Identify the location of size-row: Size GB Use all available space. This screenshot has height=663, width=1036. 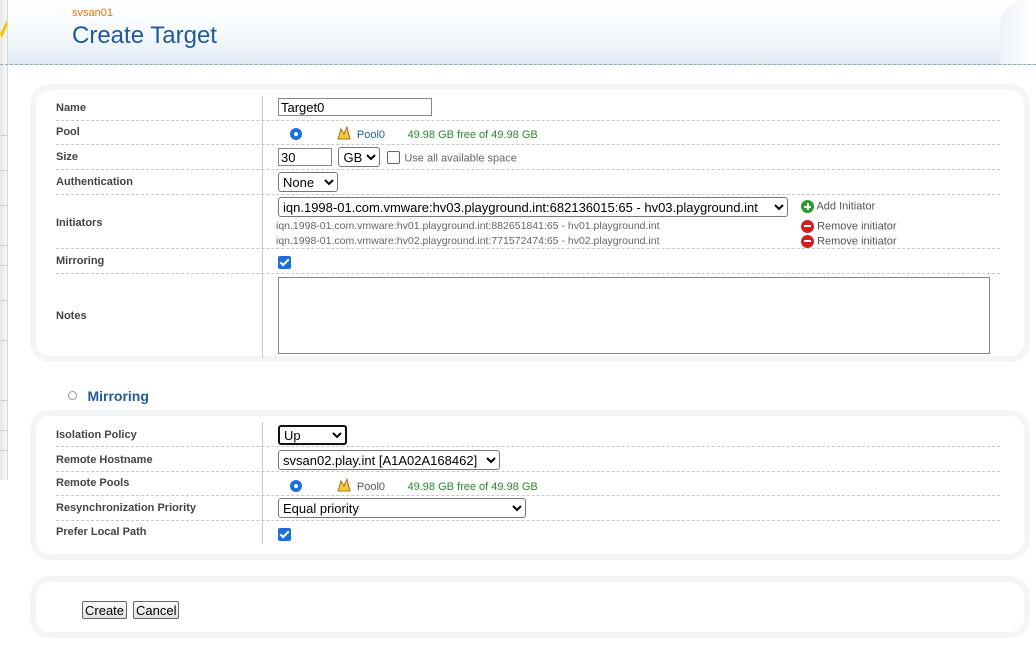
(528, 157).